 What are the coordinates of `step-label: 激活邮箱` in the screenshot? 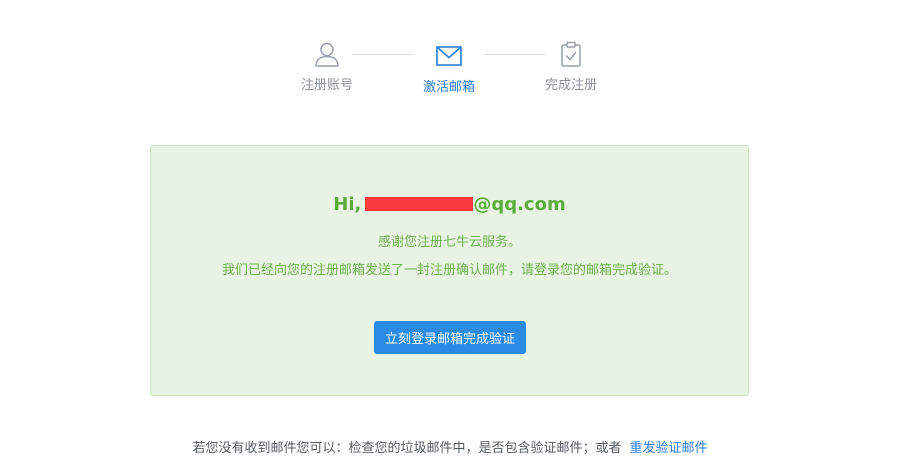 It's located at (448, 87).